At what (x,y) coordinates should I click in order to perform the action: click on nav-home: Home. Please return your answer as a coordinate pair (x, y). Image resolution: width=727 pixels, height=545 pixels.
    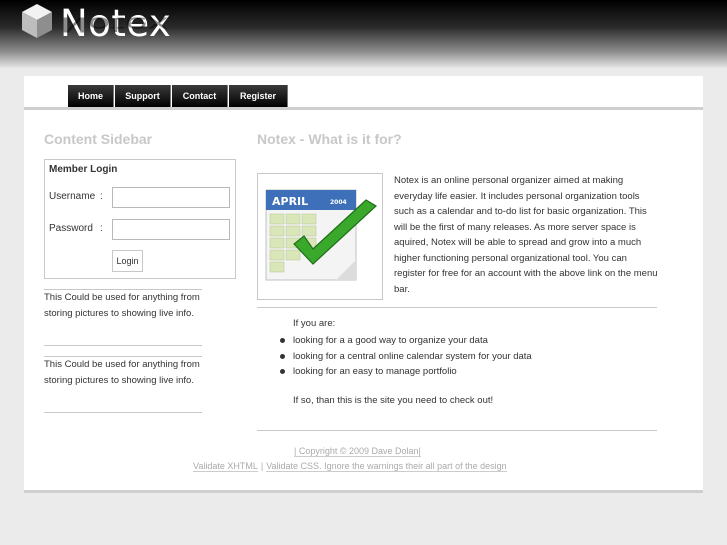
    Looking at the image, I should click on (91, 96).